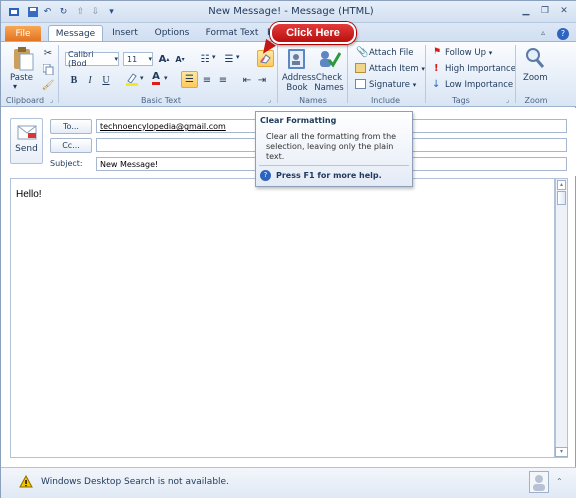 The height and width of the screenshot is (498, 576). I want to click on attach-item-icon, so click(360, 68).